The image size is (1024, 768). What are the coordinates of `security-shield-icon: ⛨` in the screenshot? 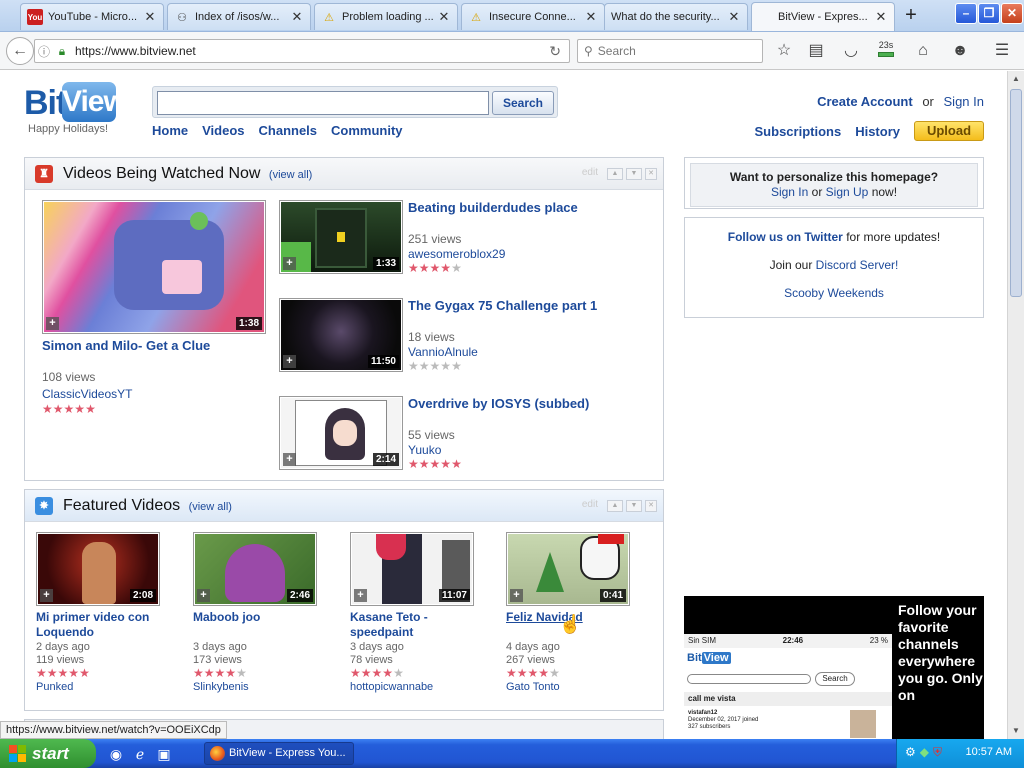 It's located at (937, 752).